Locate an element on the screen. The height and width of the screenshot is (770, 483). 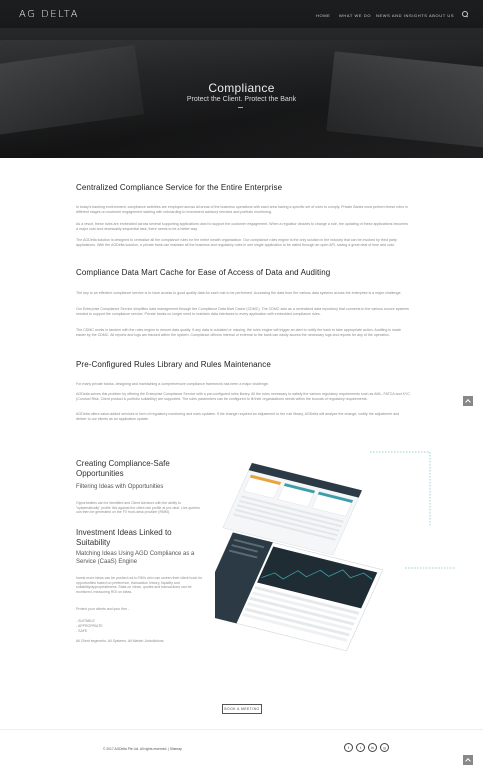
nav-home: HOME is located at coordinates (323, 15).